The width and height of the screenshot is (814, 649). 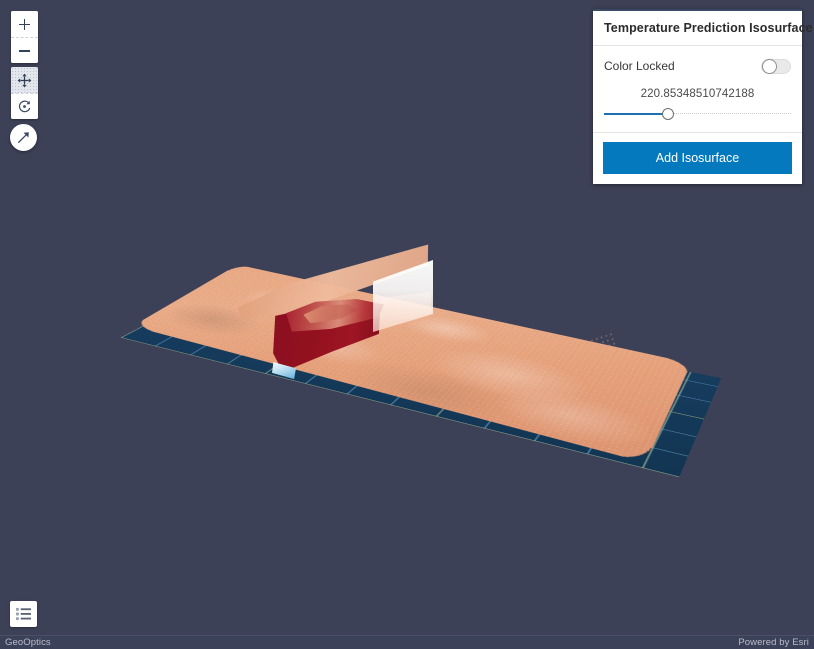 I want to click on panel-header: Temperature Prediction Isosurface, so click(x=703, y=28).